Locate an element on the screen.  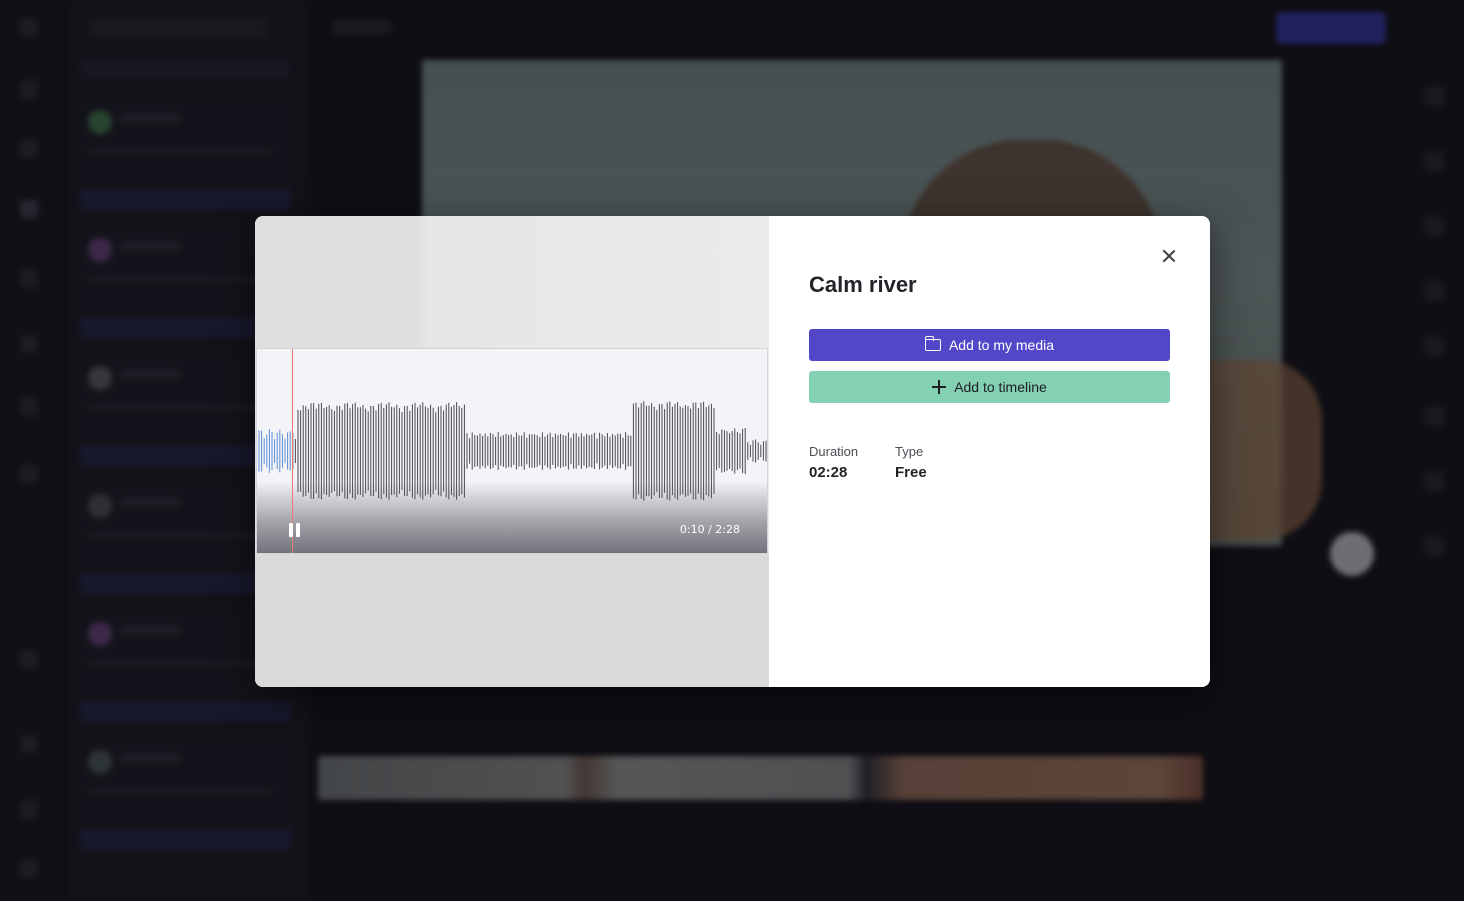
time-display: 0:10 / 2:28 is located at coordinates (709, 529).